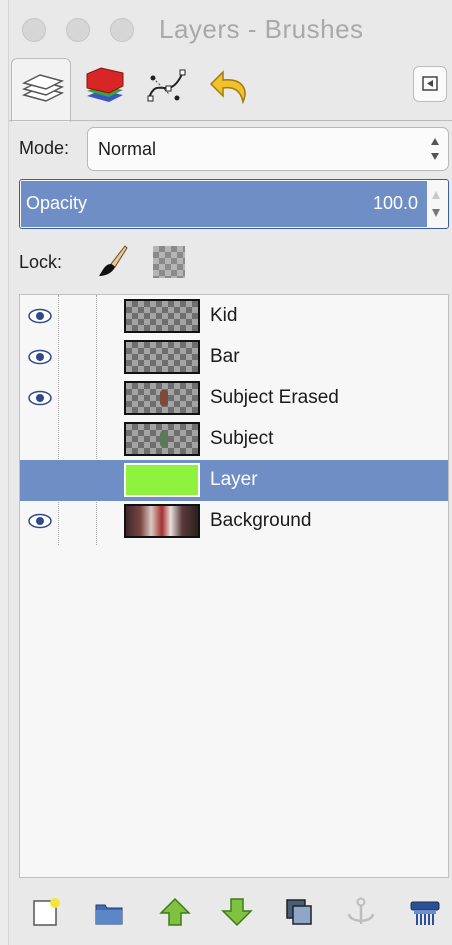  I want to click on layer-row: Background, so click(234, 521).